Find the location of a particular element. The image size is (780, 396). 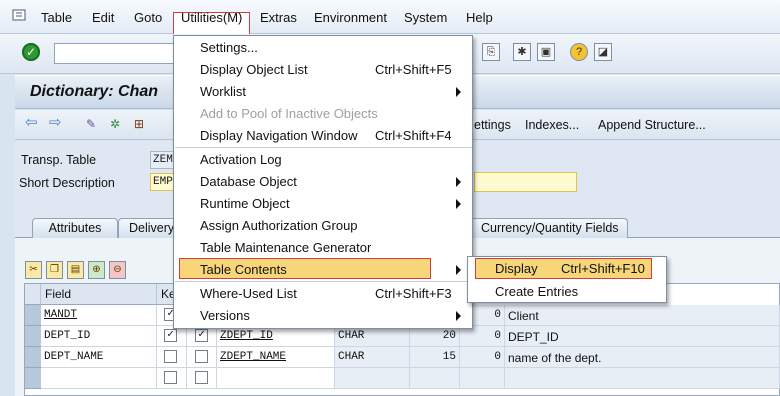

key-checkbox: ✓ is located at coordinates (170, 335).